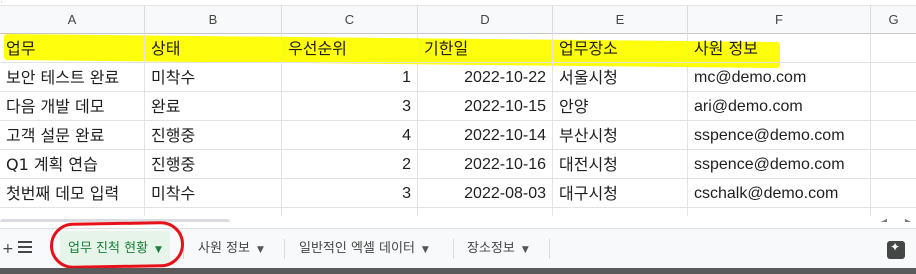 This screenshot has width=916, height=274. I want to click on priority-cell: 1, so click(350, 77).